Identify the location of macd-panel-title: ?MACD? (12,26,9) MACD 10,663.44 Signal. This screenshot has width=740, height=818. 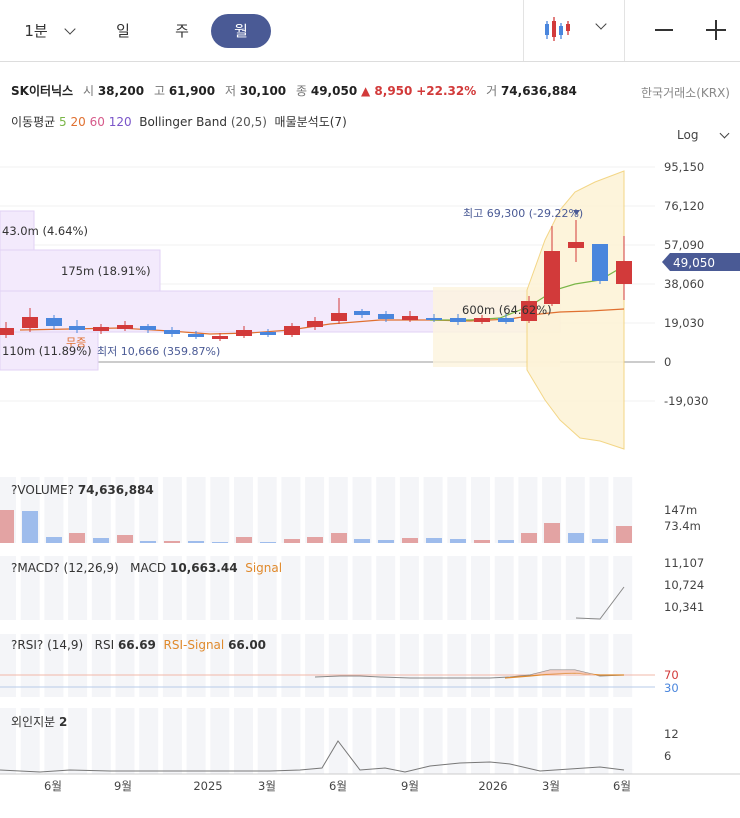
(146, 568).